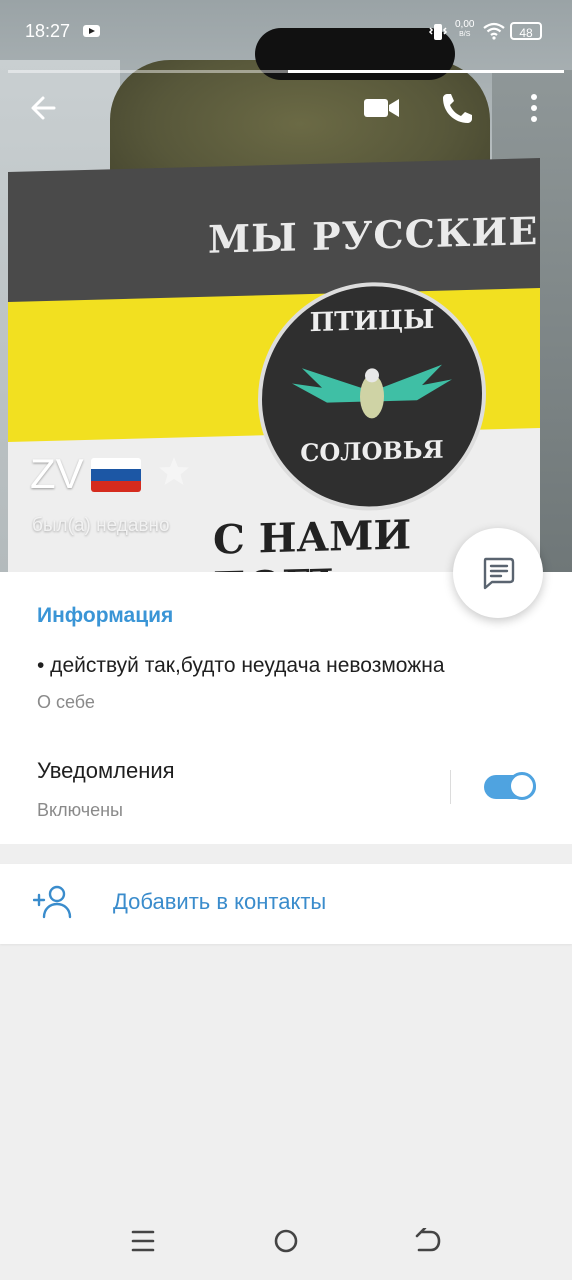  Describe the element at coordinates (80, 810) in the screenshot. I see `notifications-state: Включены` at that location.